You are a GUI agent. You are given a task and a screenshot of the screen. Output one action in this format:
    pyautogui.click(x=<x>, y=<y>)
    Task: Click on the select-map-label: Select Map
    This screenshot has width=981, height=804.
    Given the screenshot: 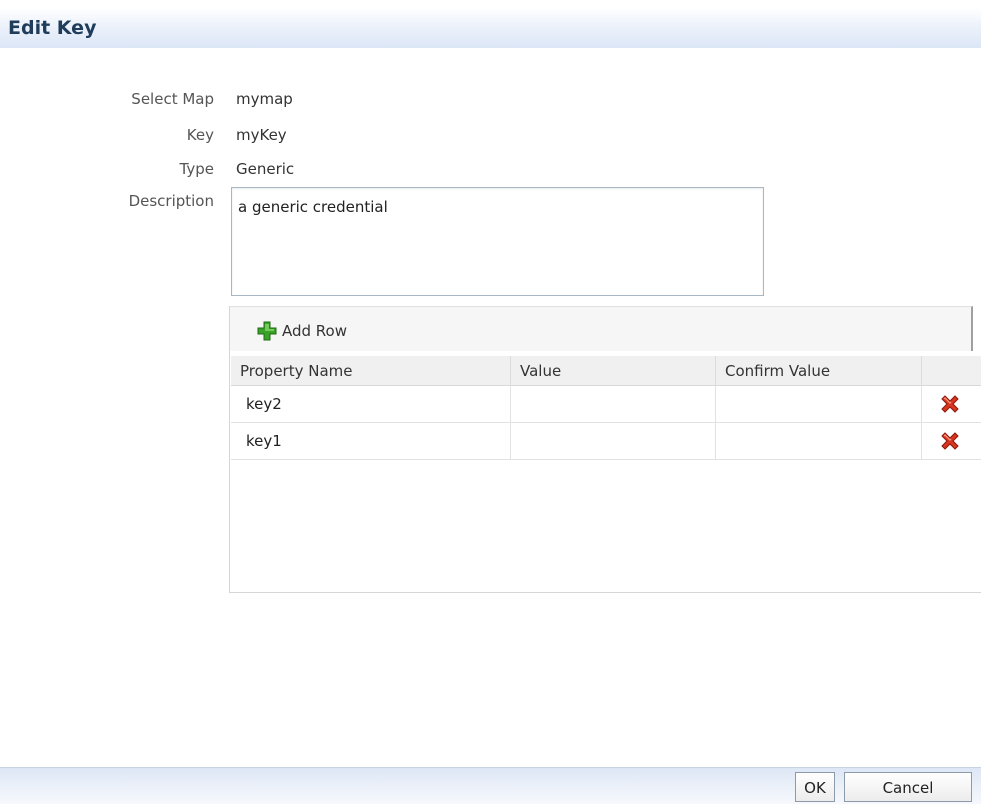 What is the action you would take?
    pyautogui.click(x=172, y=99)
    